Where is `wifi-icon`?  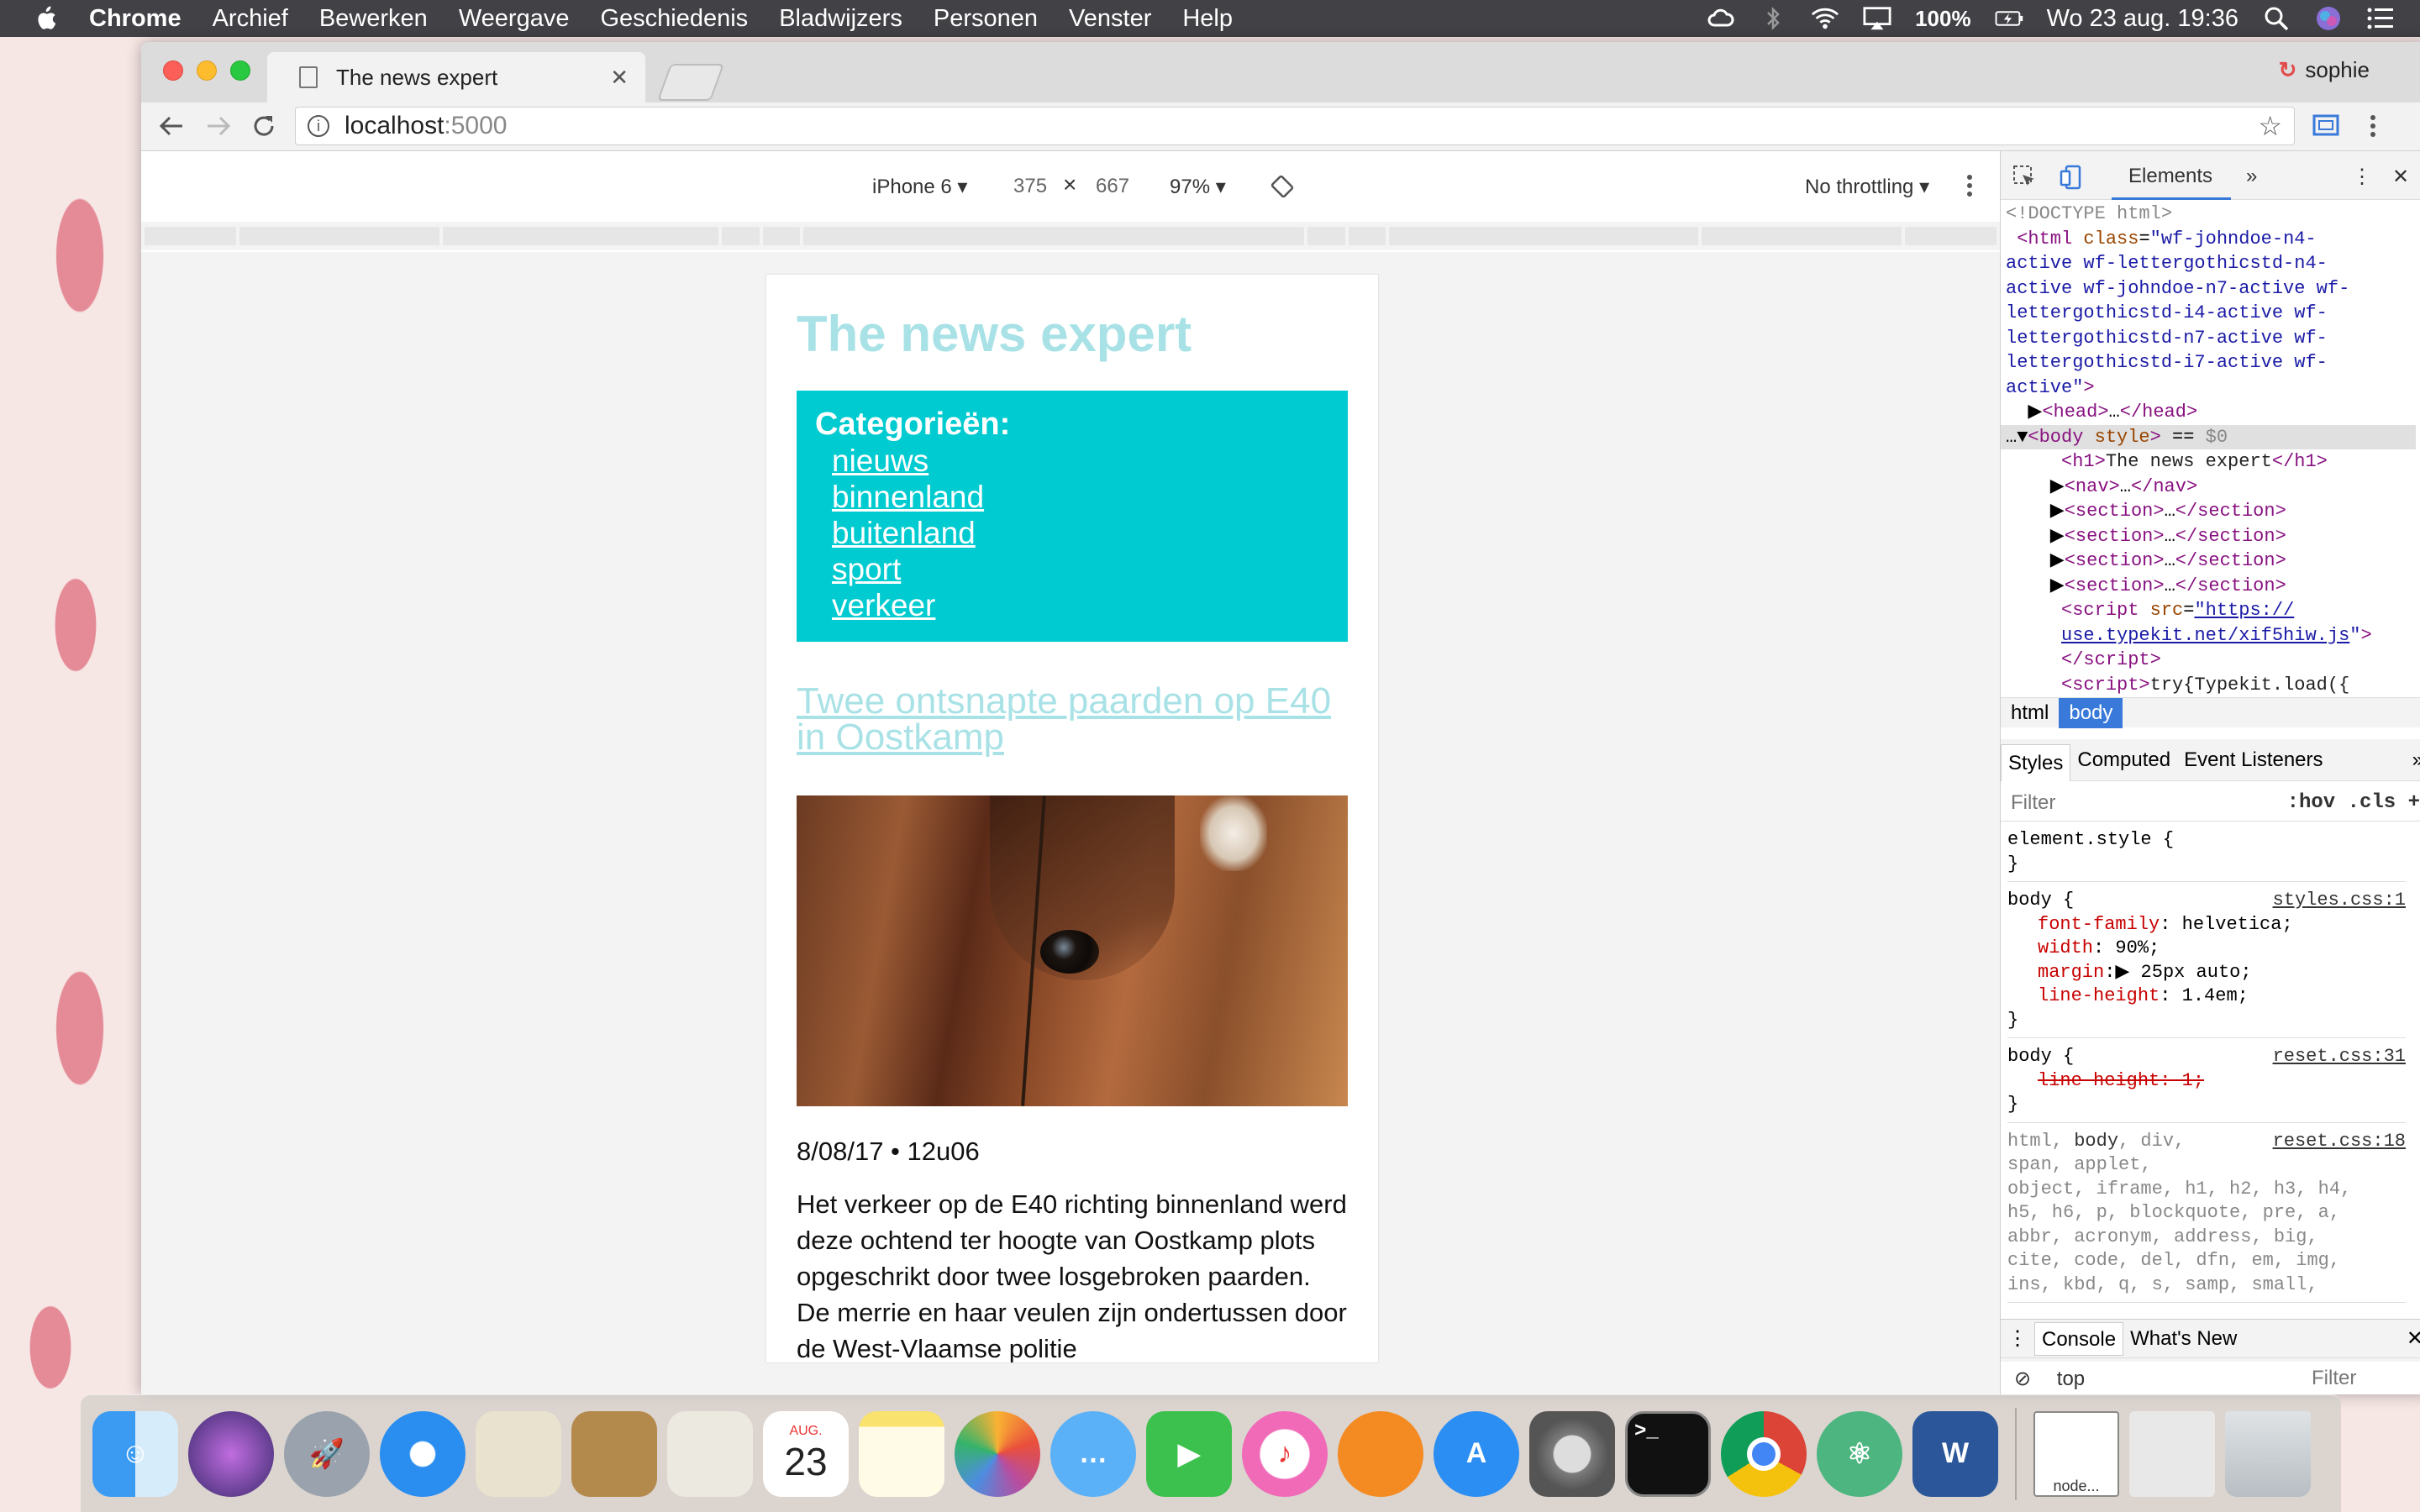
wifi-icon is located at coordinates (1825, 18).